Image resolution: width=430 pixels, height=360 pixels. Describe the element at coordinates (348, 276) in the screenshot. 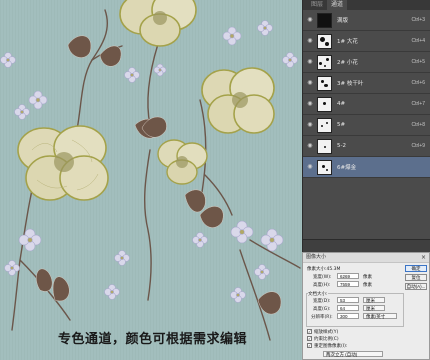

I see `width-input: 6269` at that location.